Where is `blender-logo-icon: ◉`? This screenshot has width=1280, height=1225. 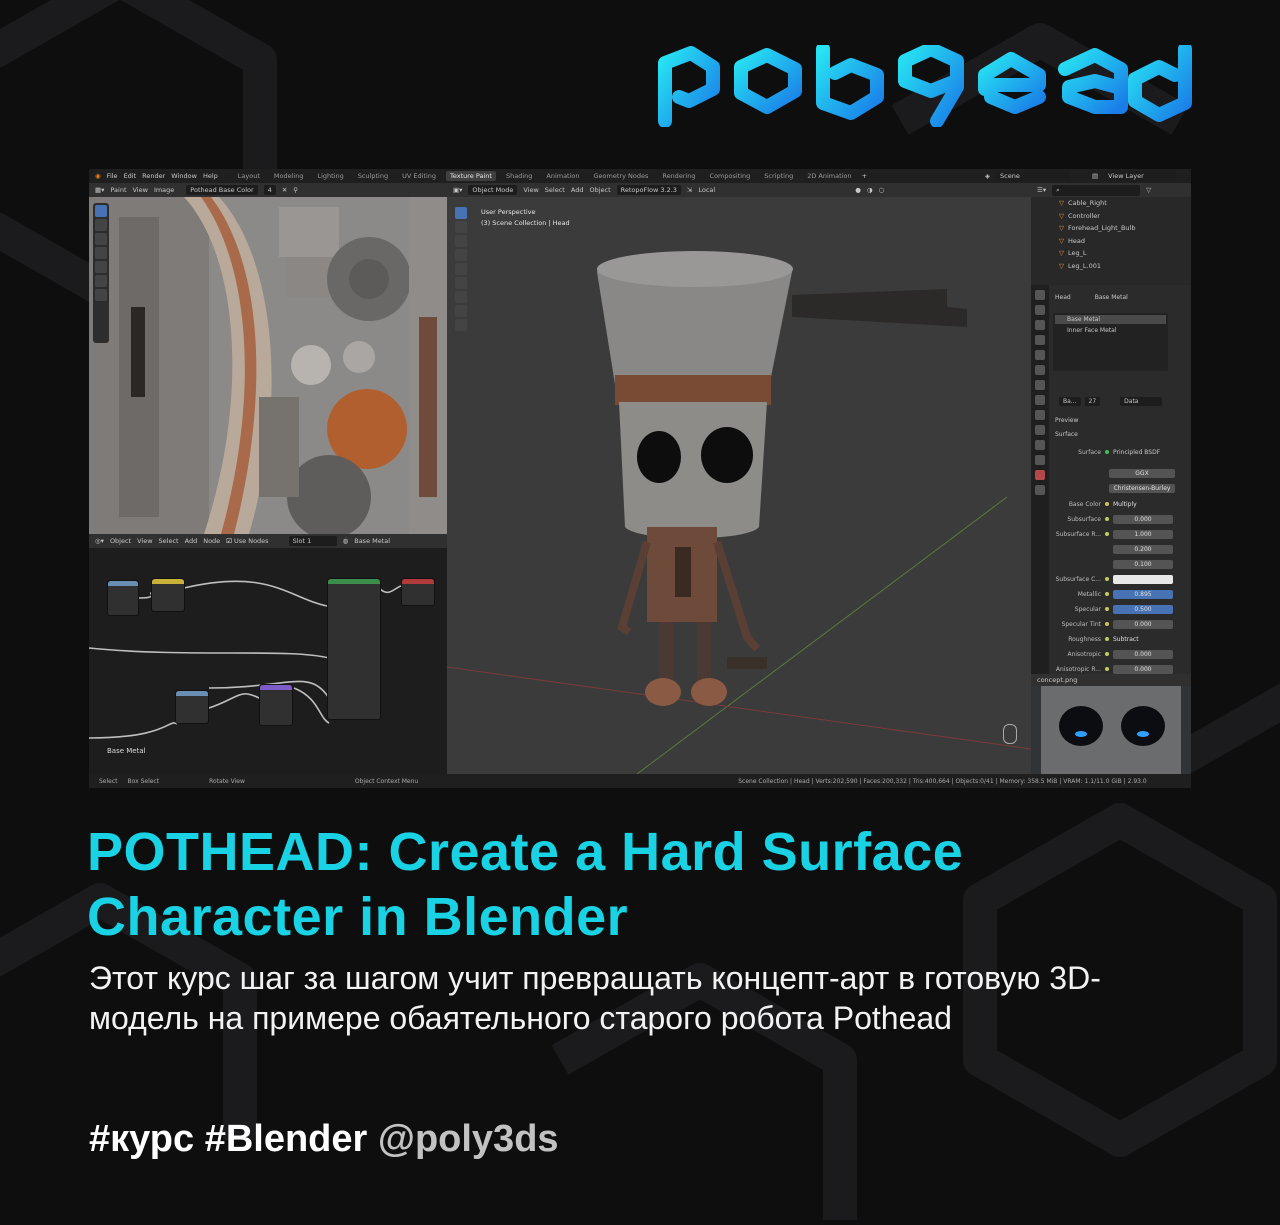 blender-logo-icon: ◉ is located at coordinates (98, 176).